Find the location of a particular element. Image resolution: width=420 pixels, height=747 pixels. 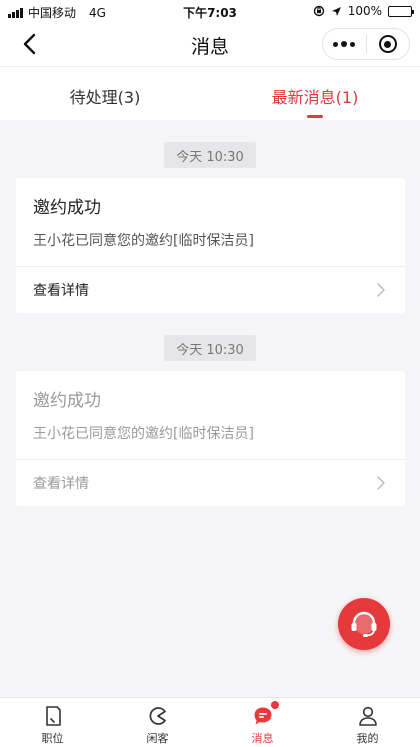

headset-icon is located at coordinates (364, 624).